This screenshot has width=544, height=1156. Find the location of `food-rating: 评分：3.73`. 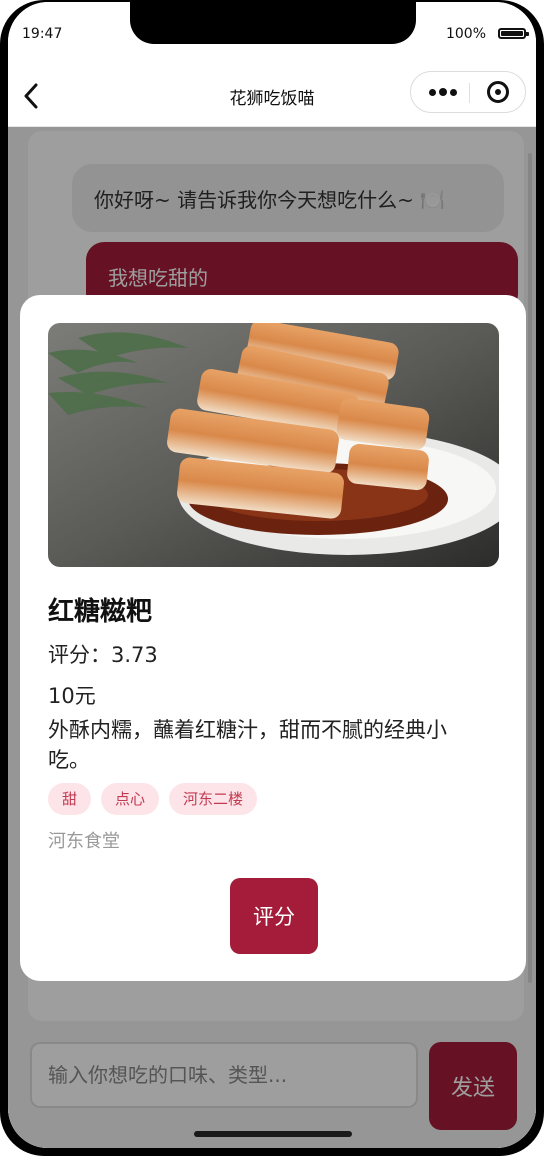

food-rating: 评分：3.73 is located at coordinates (103, 655).